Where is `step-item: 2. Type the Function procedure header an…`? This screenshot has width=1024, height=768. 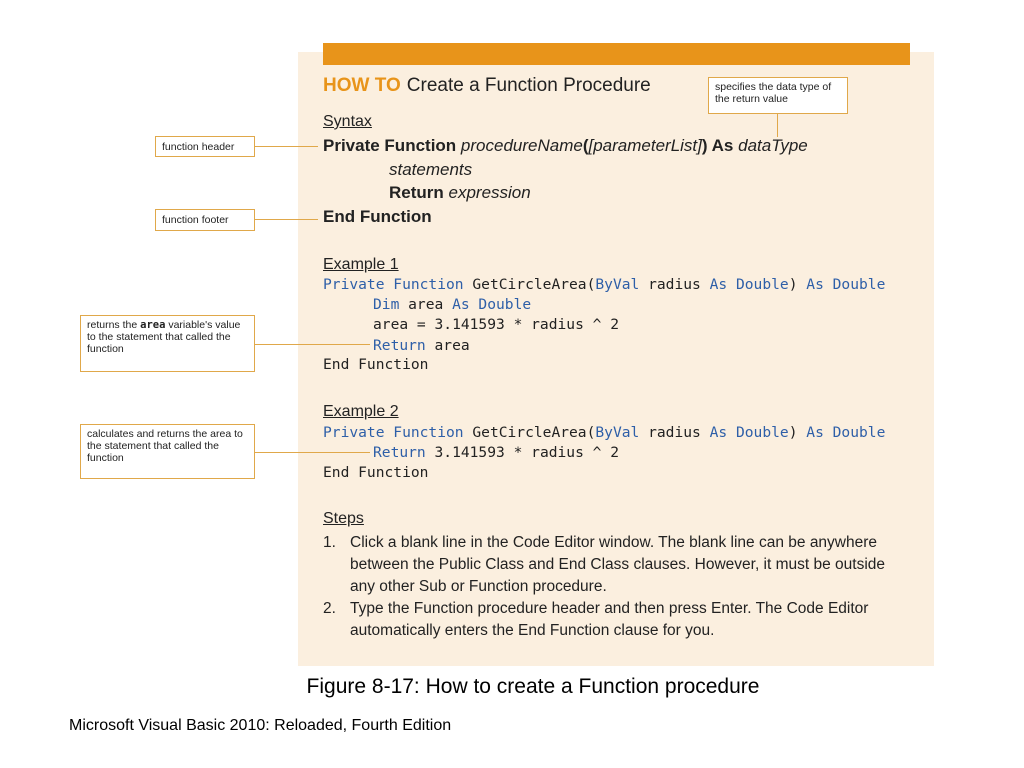
step-item: 2. Type the Function procedure header an… is located at coordinates (618, 620).